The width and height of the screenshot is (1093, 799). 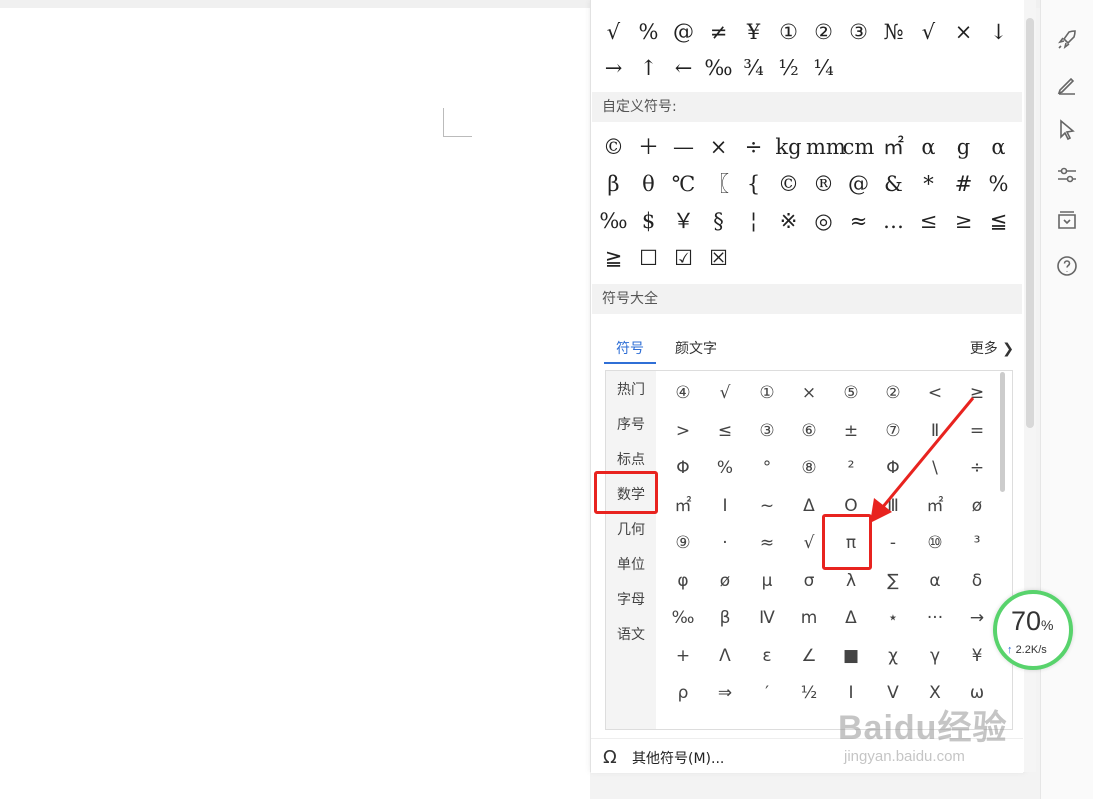 I want to click on math-symbol-cell: %, so click(x=725, y=468).